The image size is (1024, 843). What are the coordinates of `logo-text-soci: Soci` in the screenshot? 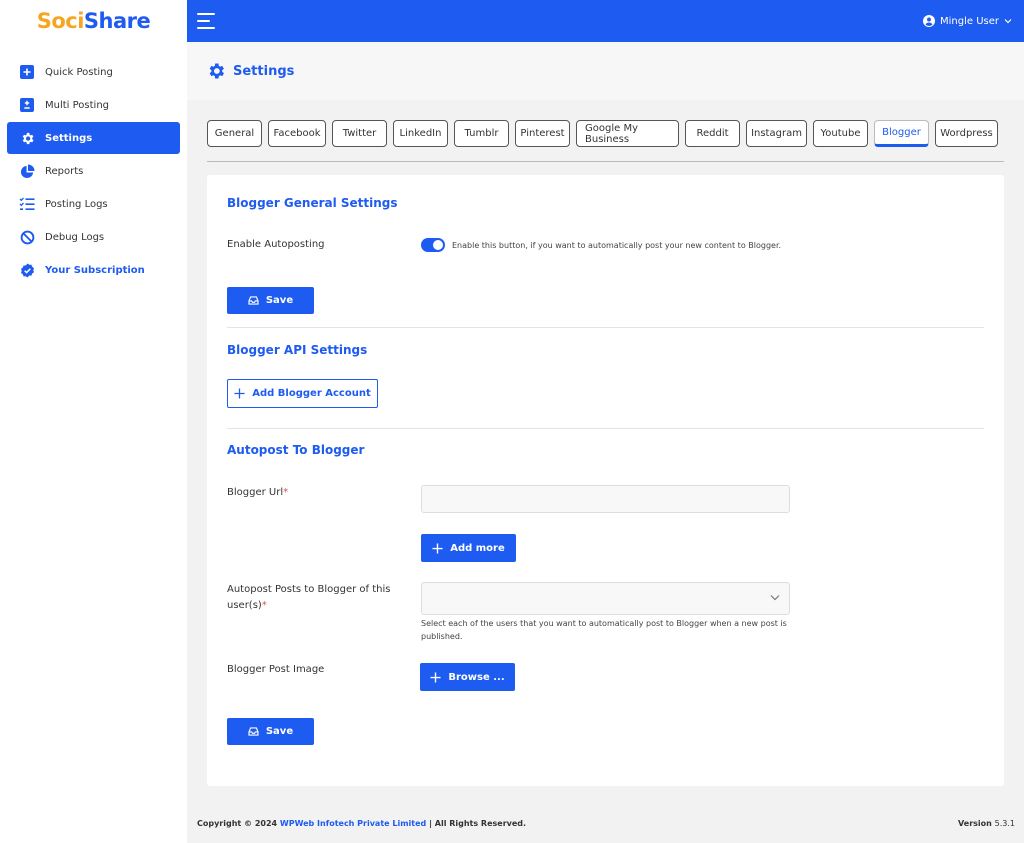 It's located at (60, 21).